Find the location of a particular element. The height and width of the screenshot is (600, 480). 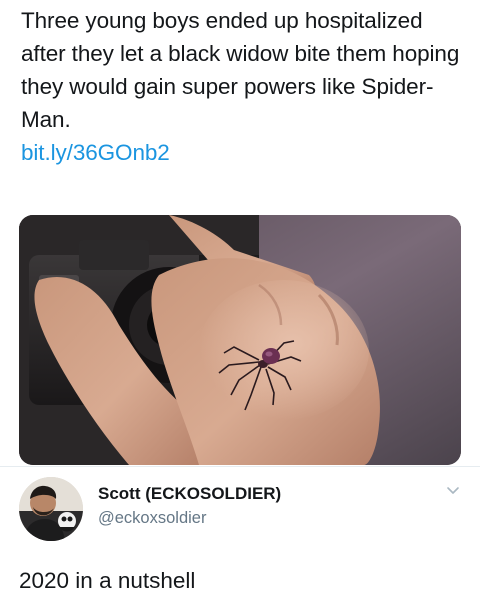

avatar is located at coordinates (51, 509).